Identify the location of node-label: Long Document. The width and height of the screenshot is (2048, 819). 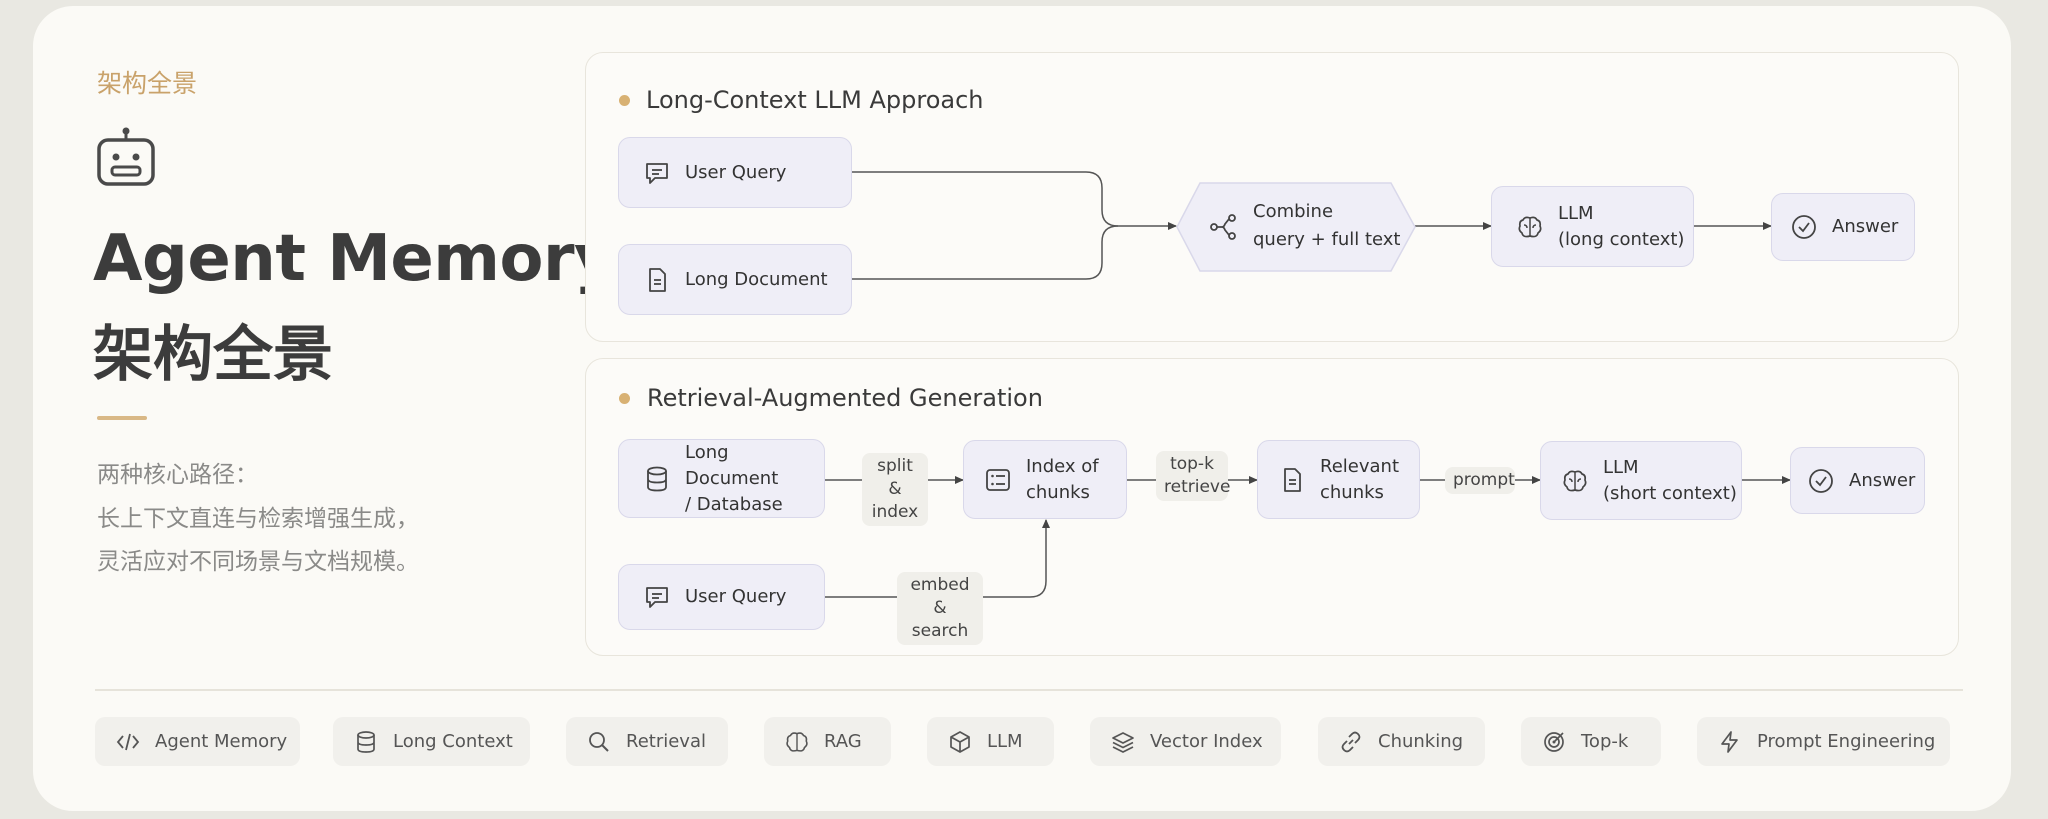
(756, 279).